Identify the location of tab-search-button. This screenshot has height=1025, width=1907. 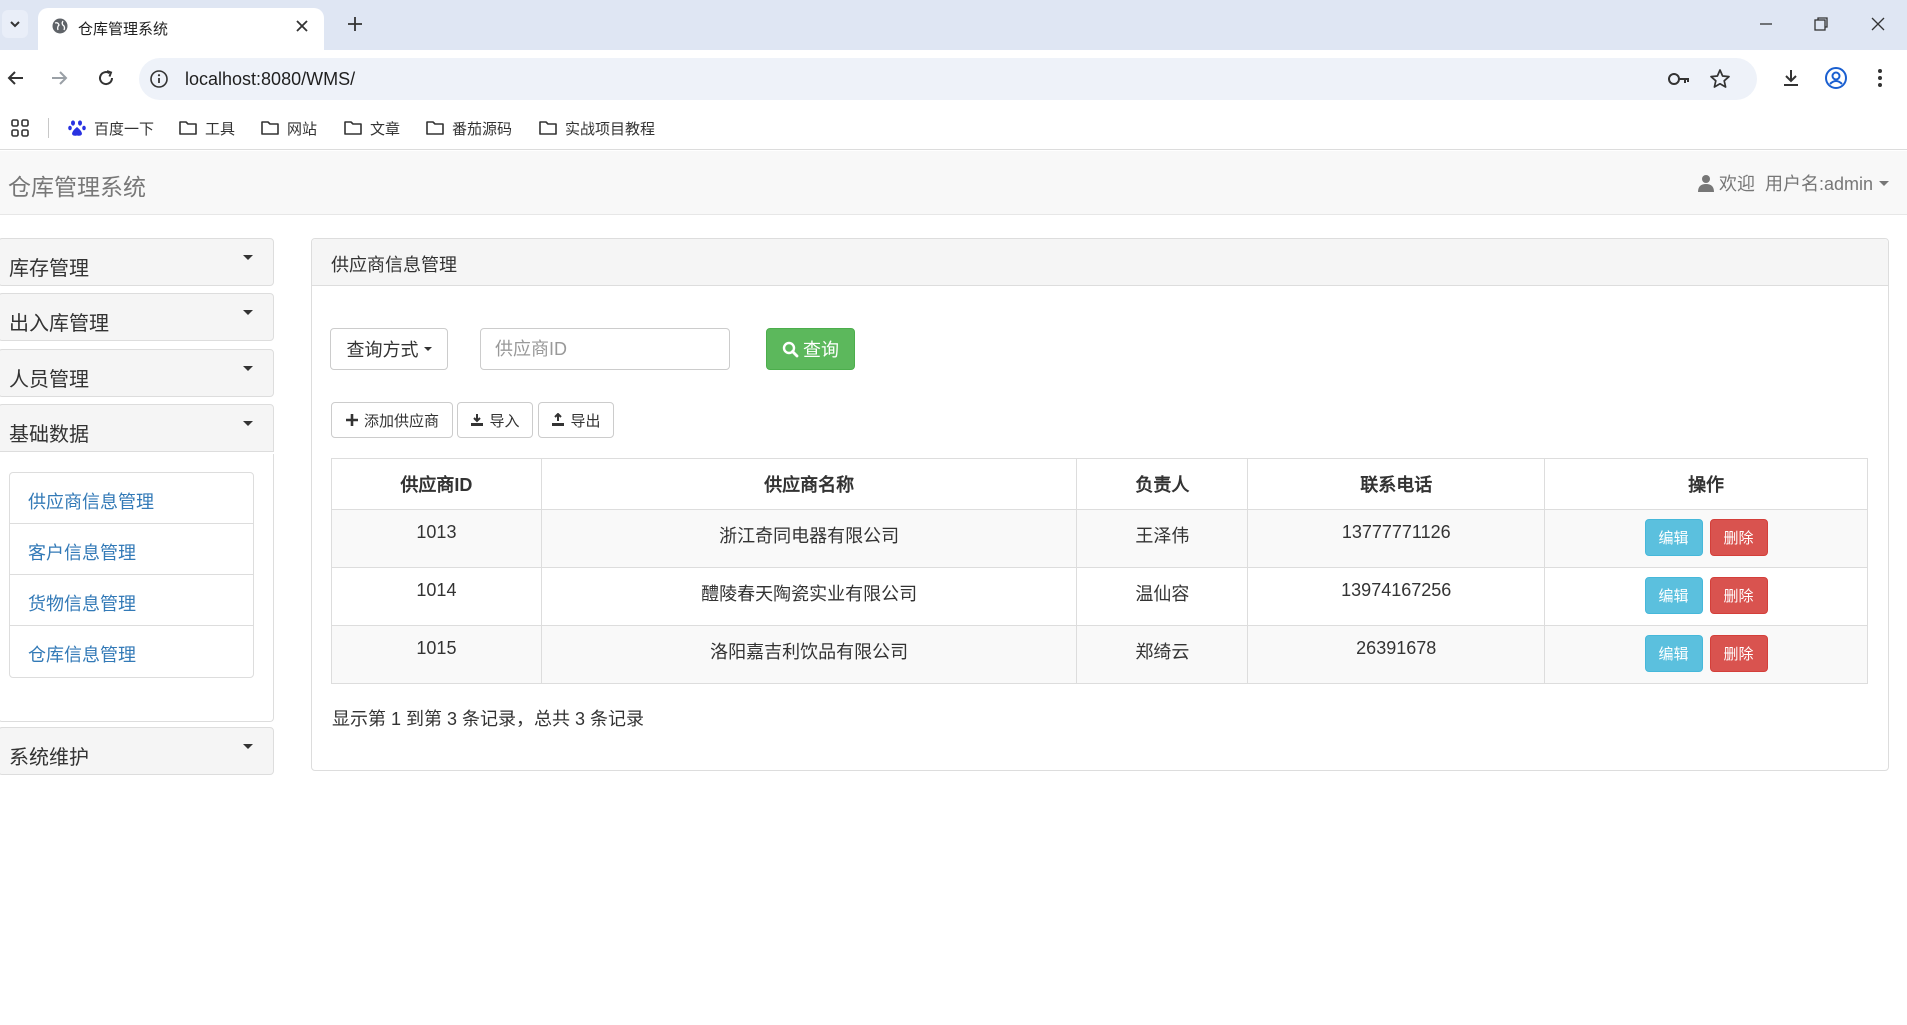
(15, 24).